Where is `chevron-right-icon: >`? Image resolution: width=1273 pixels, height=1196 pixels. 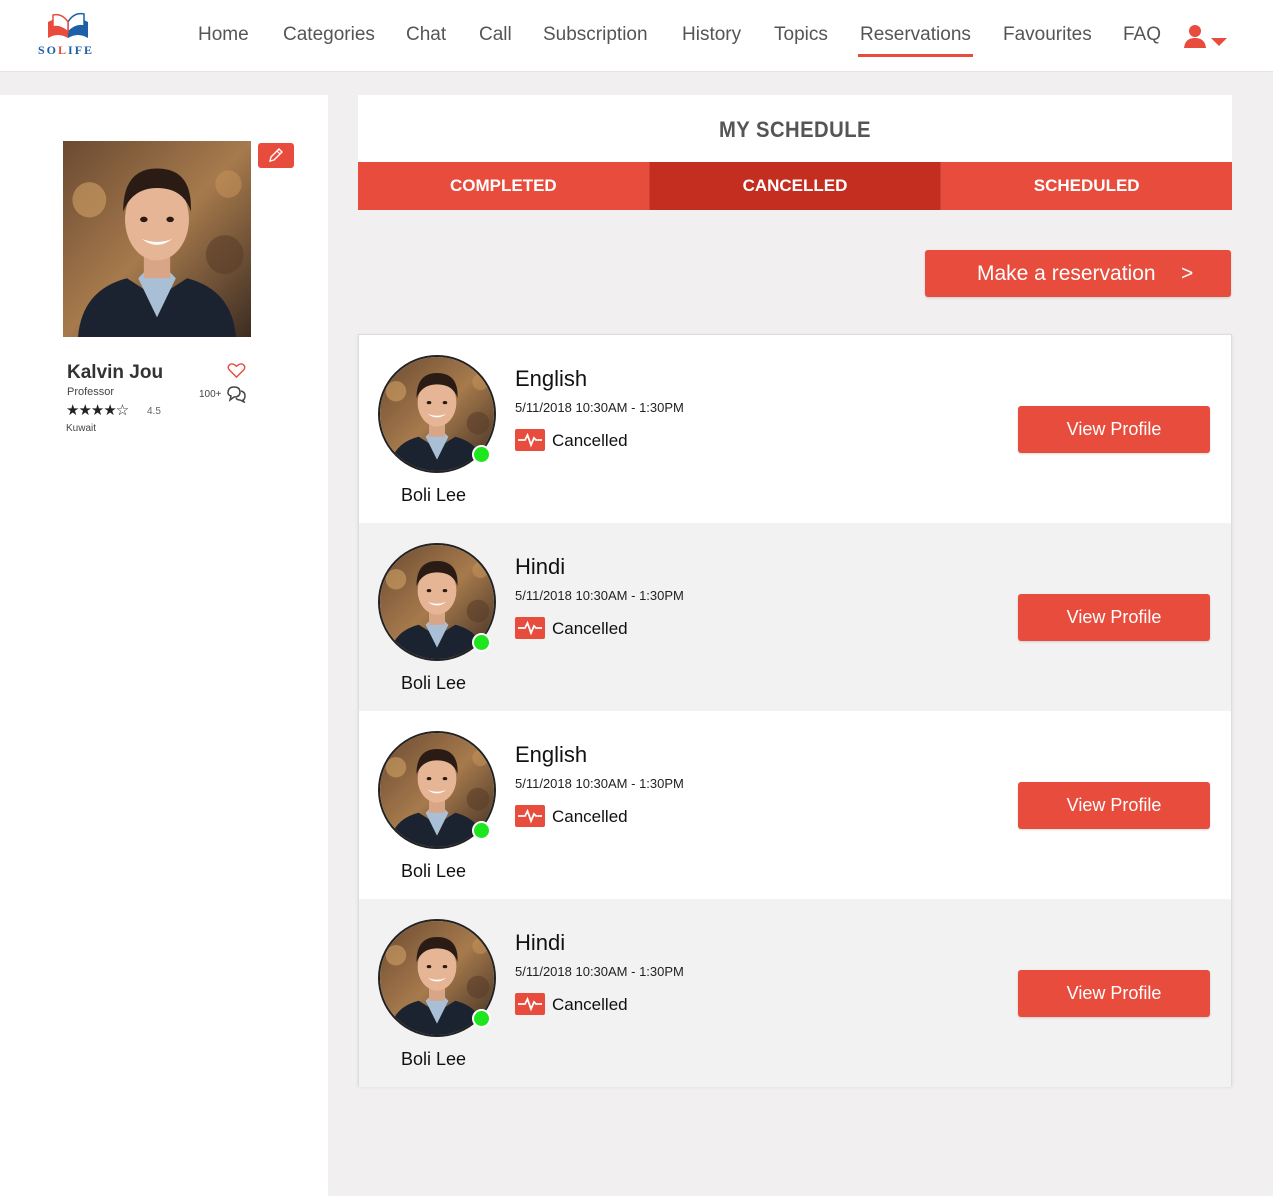 chevron-right-icon: > is located at coordinates (1187, 273).